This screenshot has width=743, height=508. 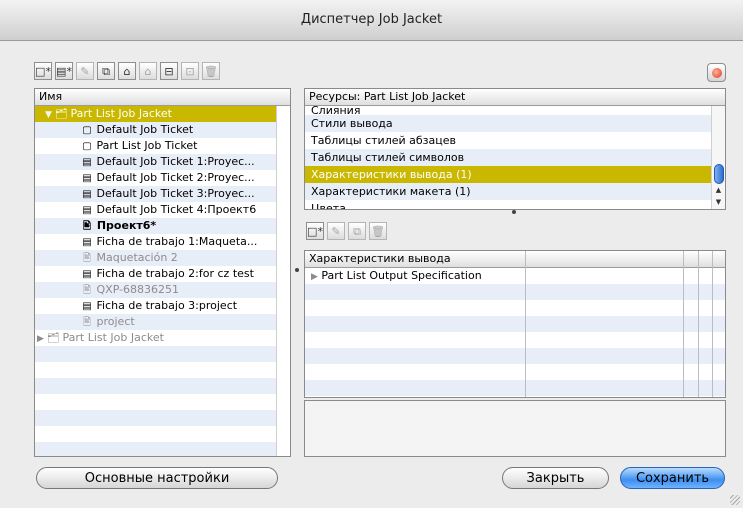 What do you see at coordinates (50, 114) in the screenshot?
I see `disclosure-triangle-icon: ▼` at bounding box center [50, 114].